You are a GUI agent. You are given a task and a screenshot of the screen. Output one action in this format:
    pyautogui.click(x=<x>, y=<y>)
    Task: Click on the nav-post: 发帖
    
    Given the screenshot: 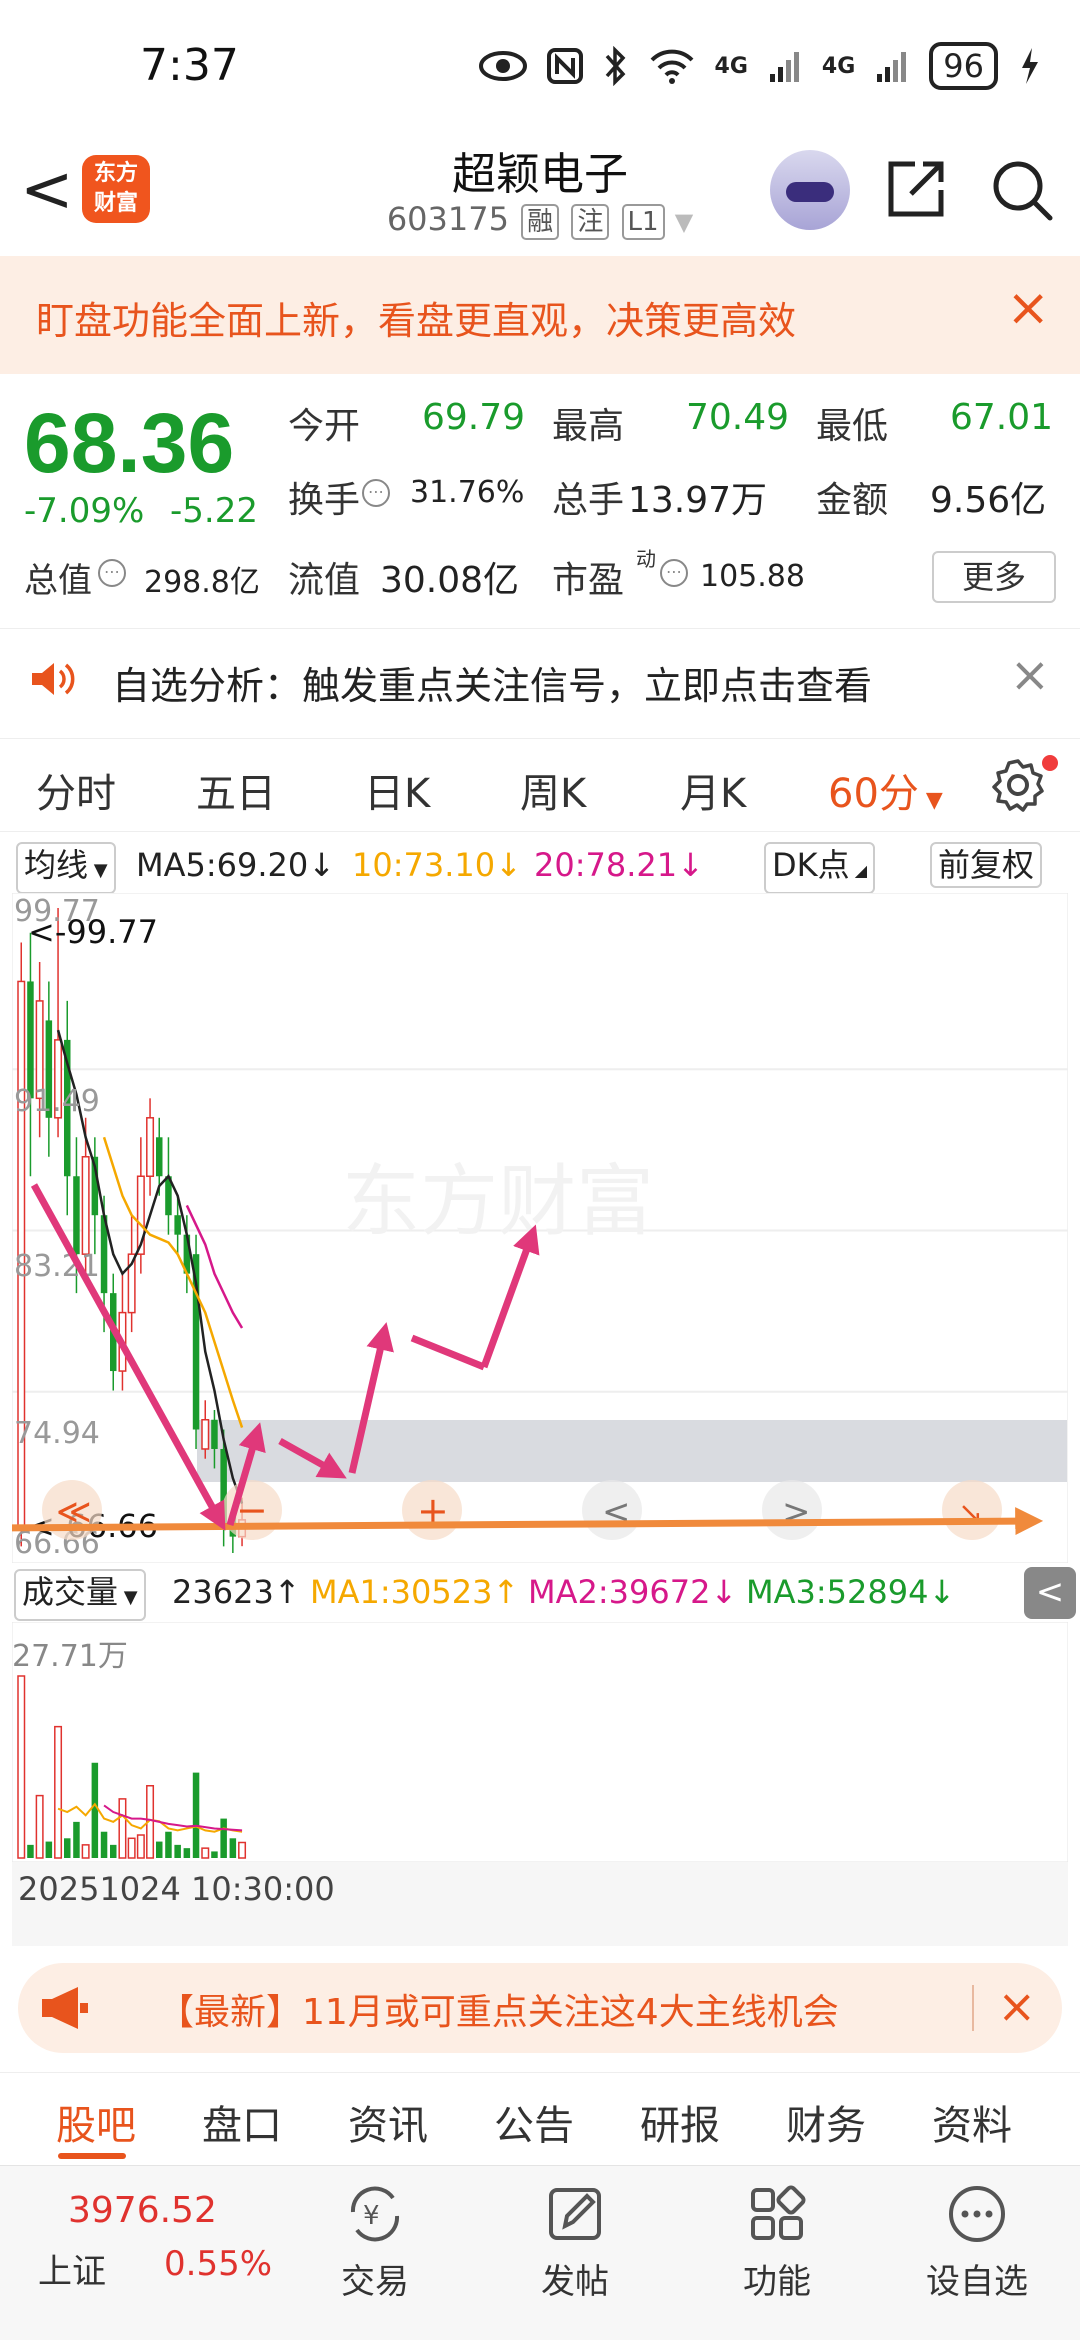 What is the action you would take?
    pyautogui.click(x=575, y=2242)
    